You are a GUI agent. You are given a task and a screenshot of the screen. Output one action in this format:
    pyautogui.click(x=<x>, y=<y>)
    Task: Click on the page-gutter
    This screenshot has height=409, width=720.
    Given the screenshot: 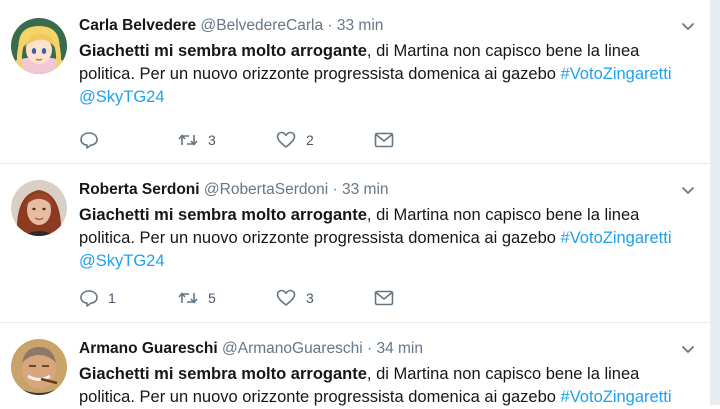 What is the action you would take?
    pyautogui.click(x=715, y=202)
    